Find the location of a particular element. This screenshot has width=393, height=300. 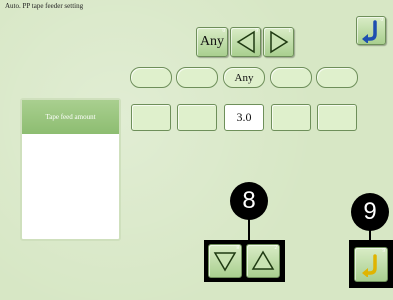

previous-button: 9 is located at coordinates (245, 42).